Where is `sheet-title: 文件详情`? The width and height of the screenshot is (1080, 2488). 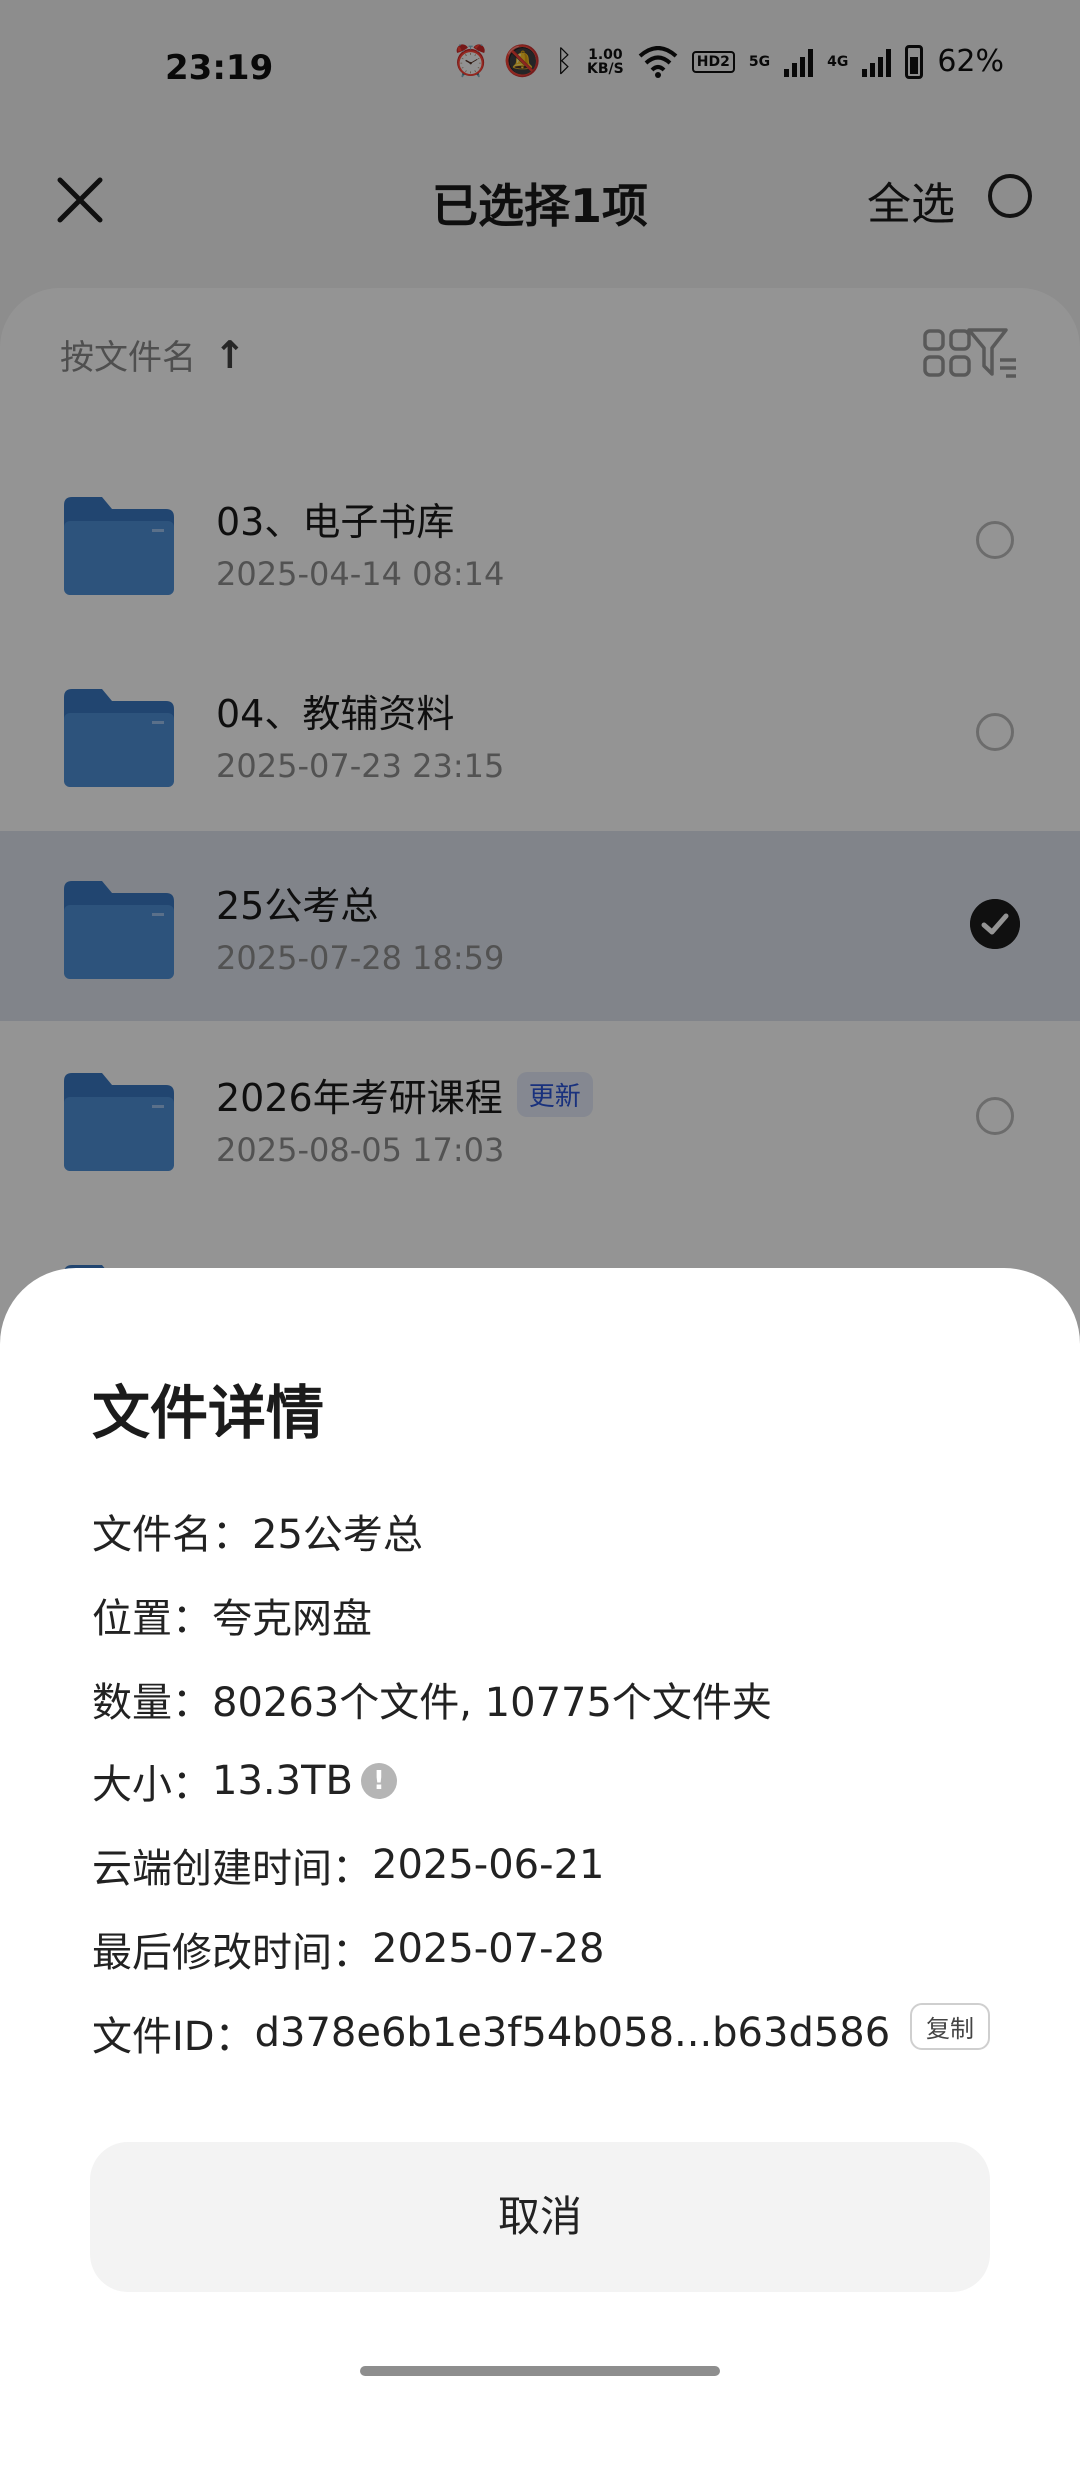
sheet-title: 文件详情 is located at coordinates (208, 1413).